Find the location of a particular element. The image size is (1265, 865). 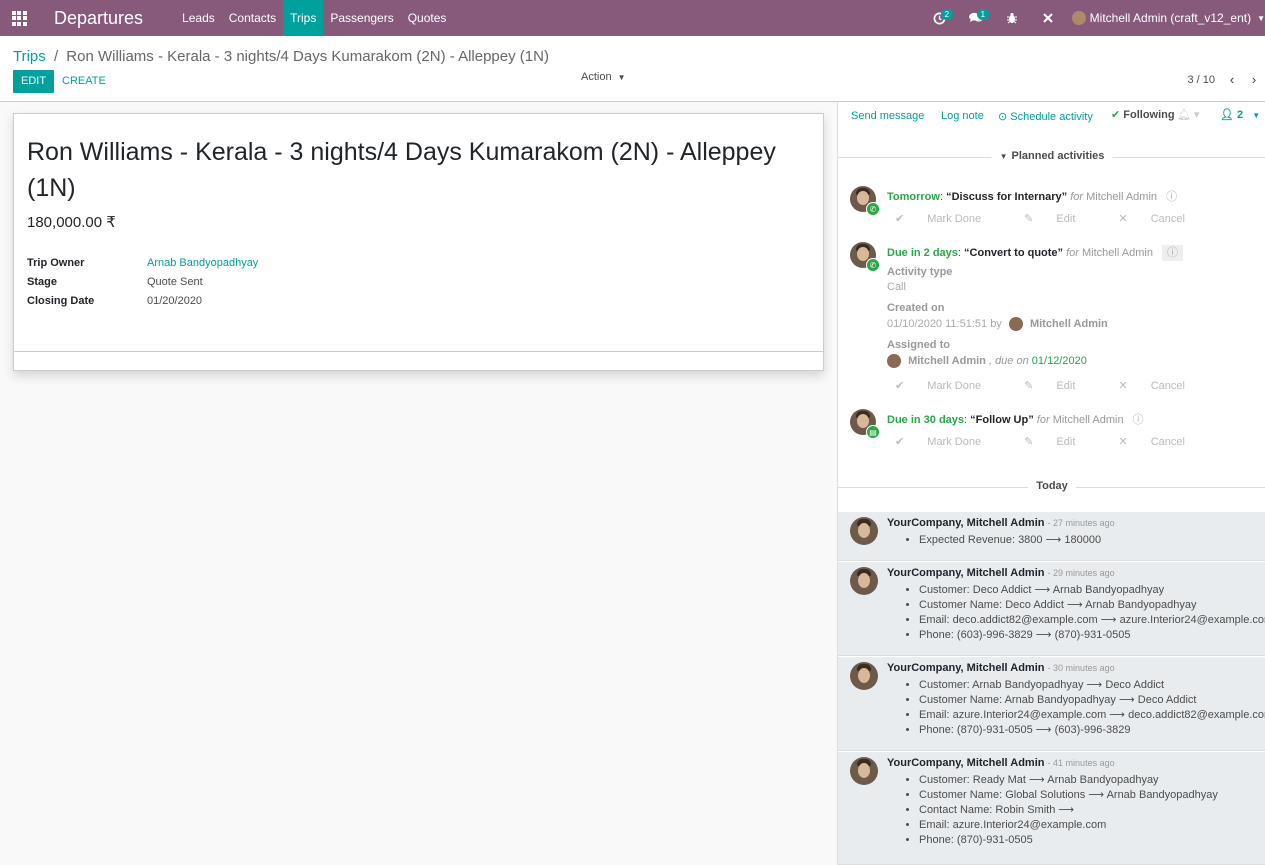

following-button: ✔ Following is located at coordinates (1143, 114).